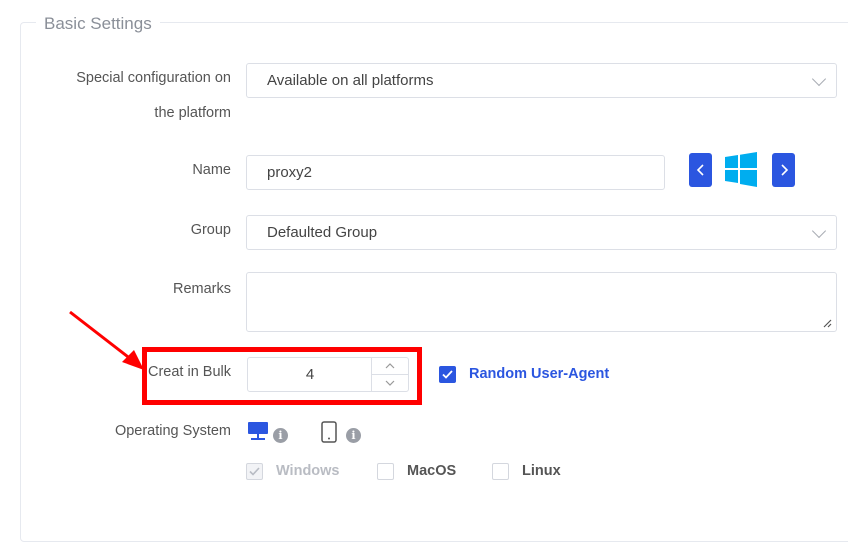 Image resolution: width=848 pixels, height=542 pixels. I want to click on group-select: Defaulted Group, so click(541, 232).